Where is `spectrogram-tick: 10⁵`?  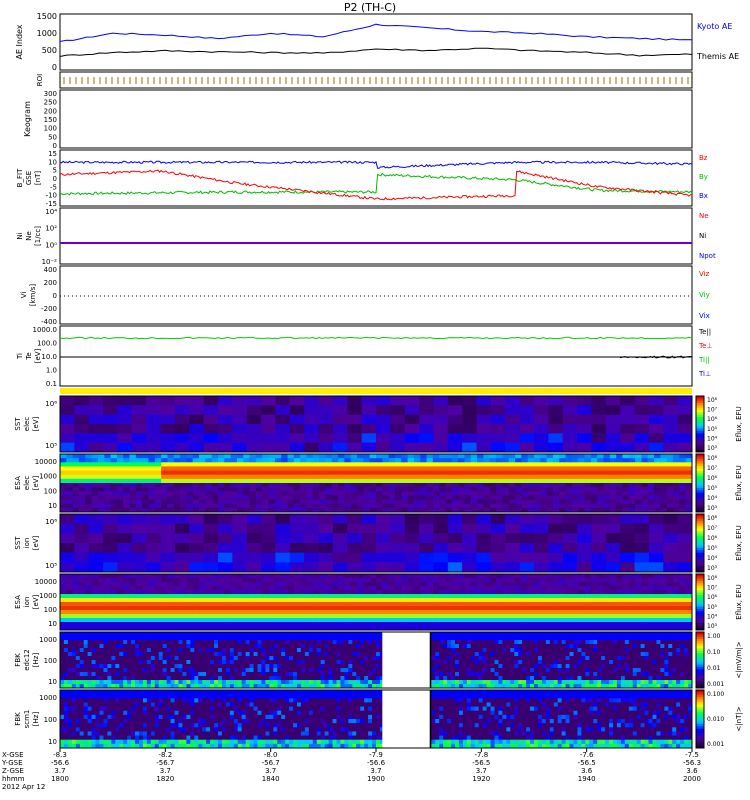 spectrogram-tick: 10⁵ is located at coordinates (51, 446).